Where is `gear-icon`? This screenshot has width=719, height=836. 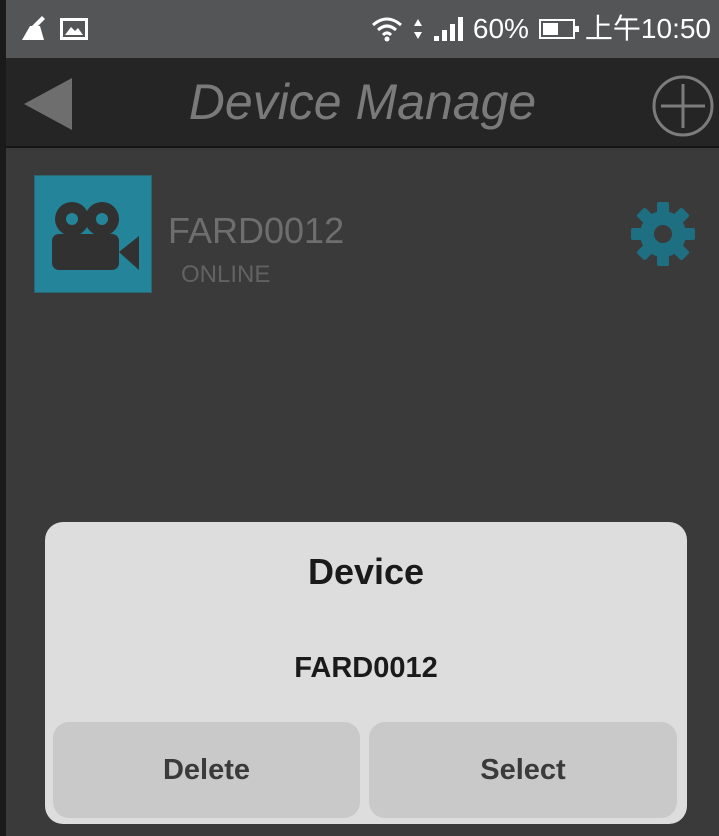
gear-icon is located at coordinates (663, 234).